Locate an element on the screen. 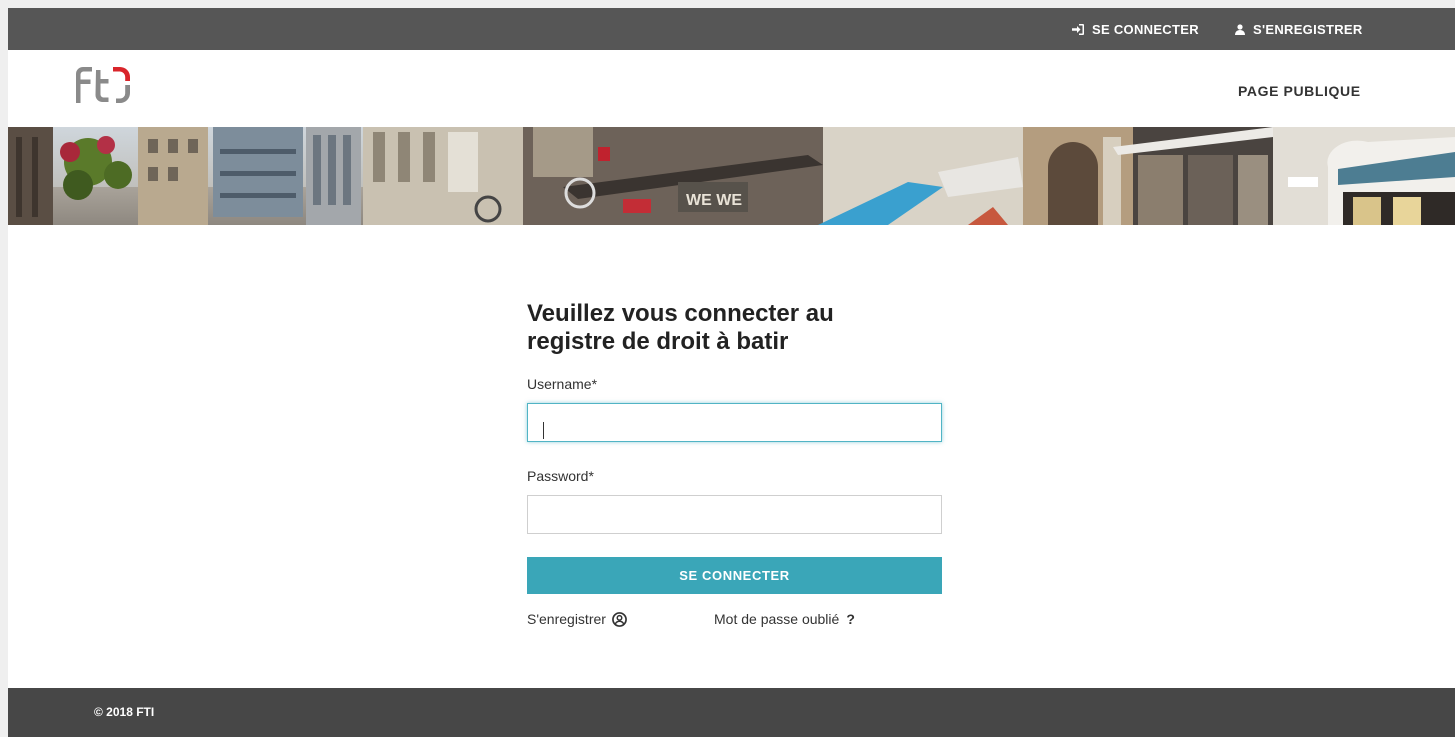  question-icon: ? is located at coordinates (850, 619).